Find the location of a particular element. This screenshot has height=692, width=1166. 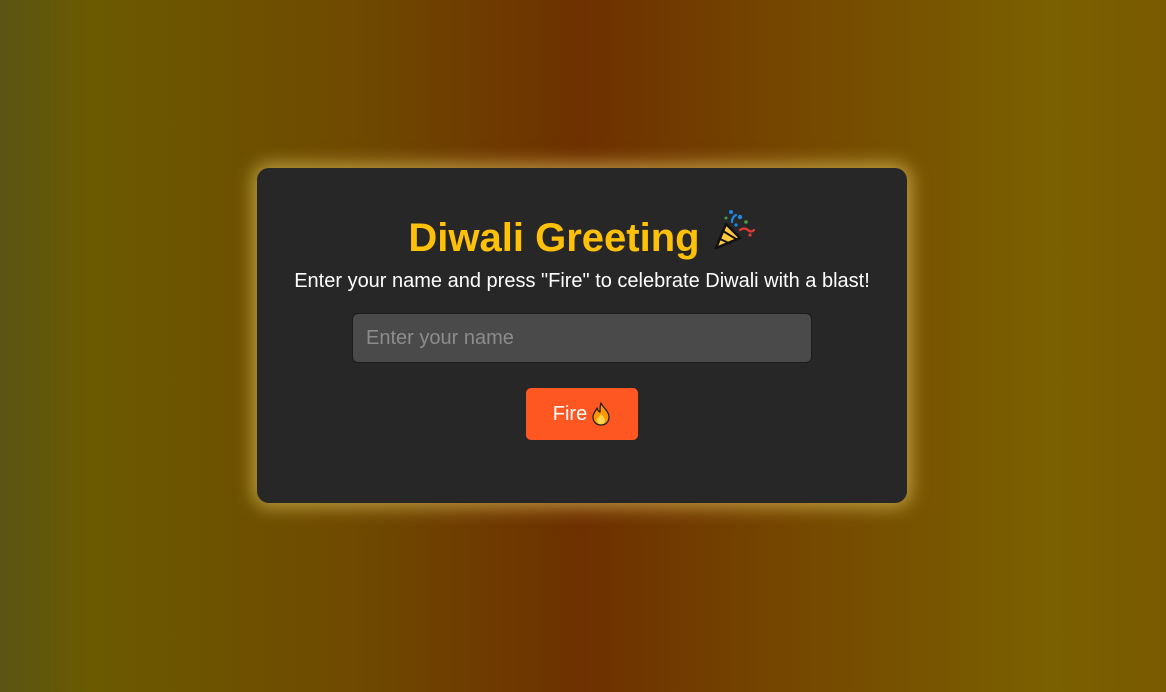

name-input is located at coordinates (582, 338).